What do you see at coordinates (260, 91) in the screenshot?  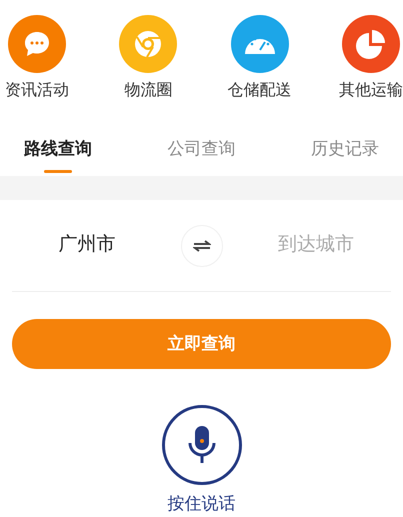 I see `shortcut-label: 仓储配送` at bounding box center [260, 91].